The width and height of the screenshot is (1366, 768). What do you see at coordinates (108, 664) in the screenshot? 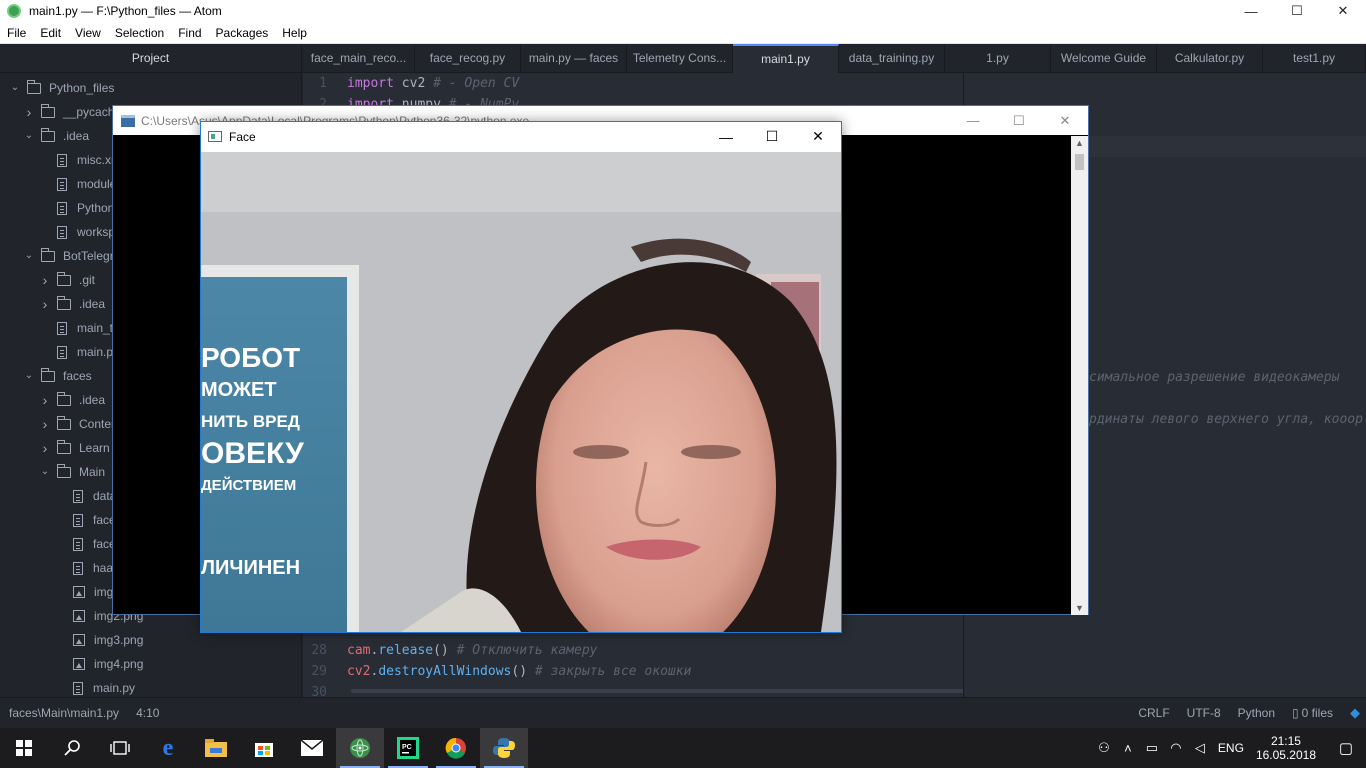
I see `tree-file: img4.png` at bounding box center [108, 664].